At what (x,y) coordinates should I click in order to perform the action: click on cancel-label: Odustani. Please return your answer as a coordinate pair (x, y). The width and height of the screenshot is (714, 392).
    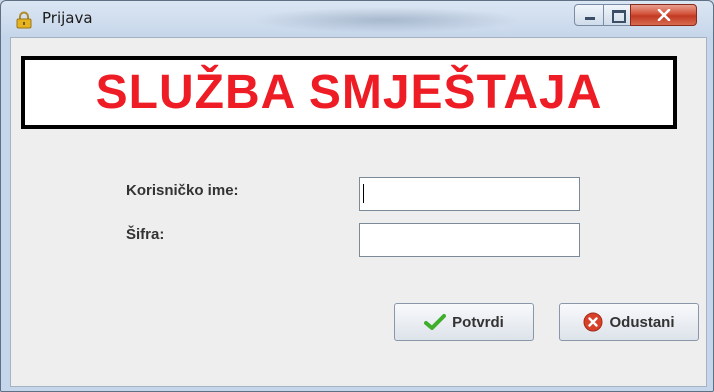
    Looking at the image, I should click on (642, 322).